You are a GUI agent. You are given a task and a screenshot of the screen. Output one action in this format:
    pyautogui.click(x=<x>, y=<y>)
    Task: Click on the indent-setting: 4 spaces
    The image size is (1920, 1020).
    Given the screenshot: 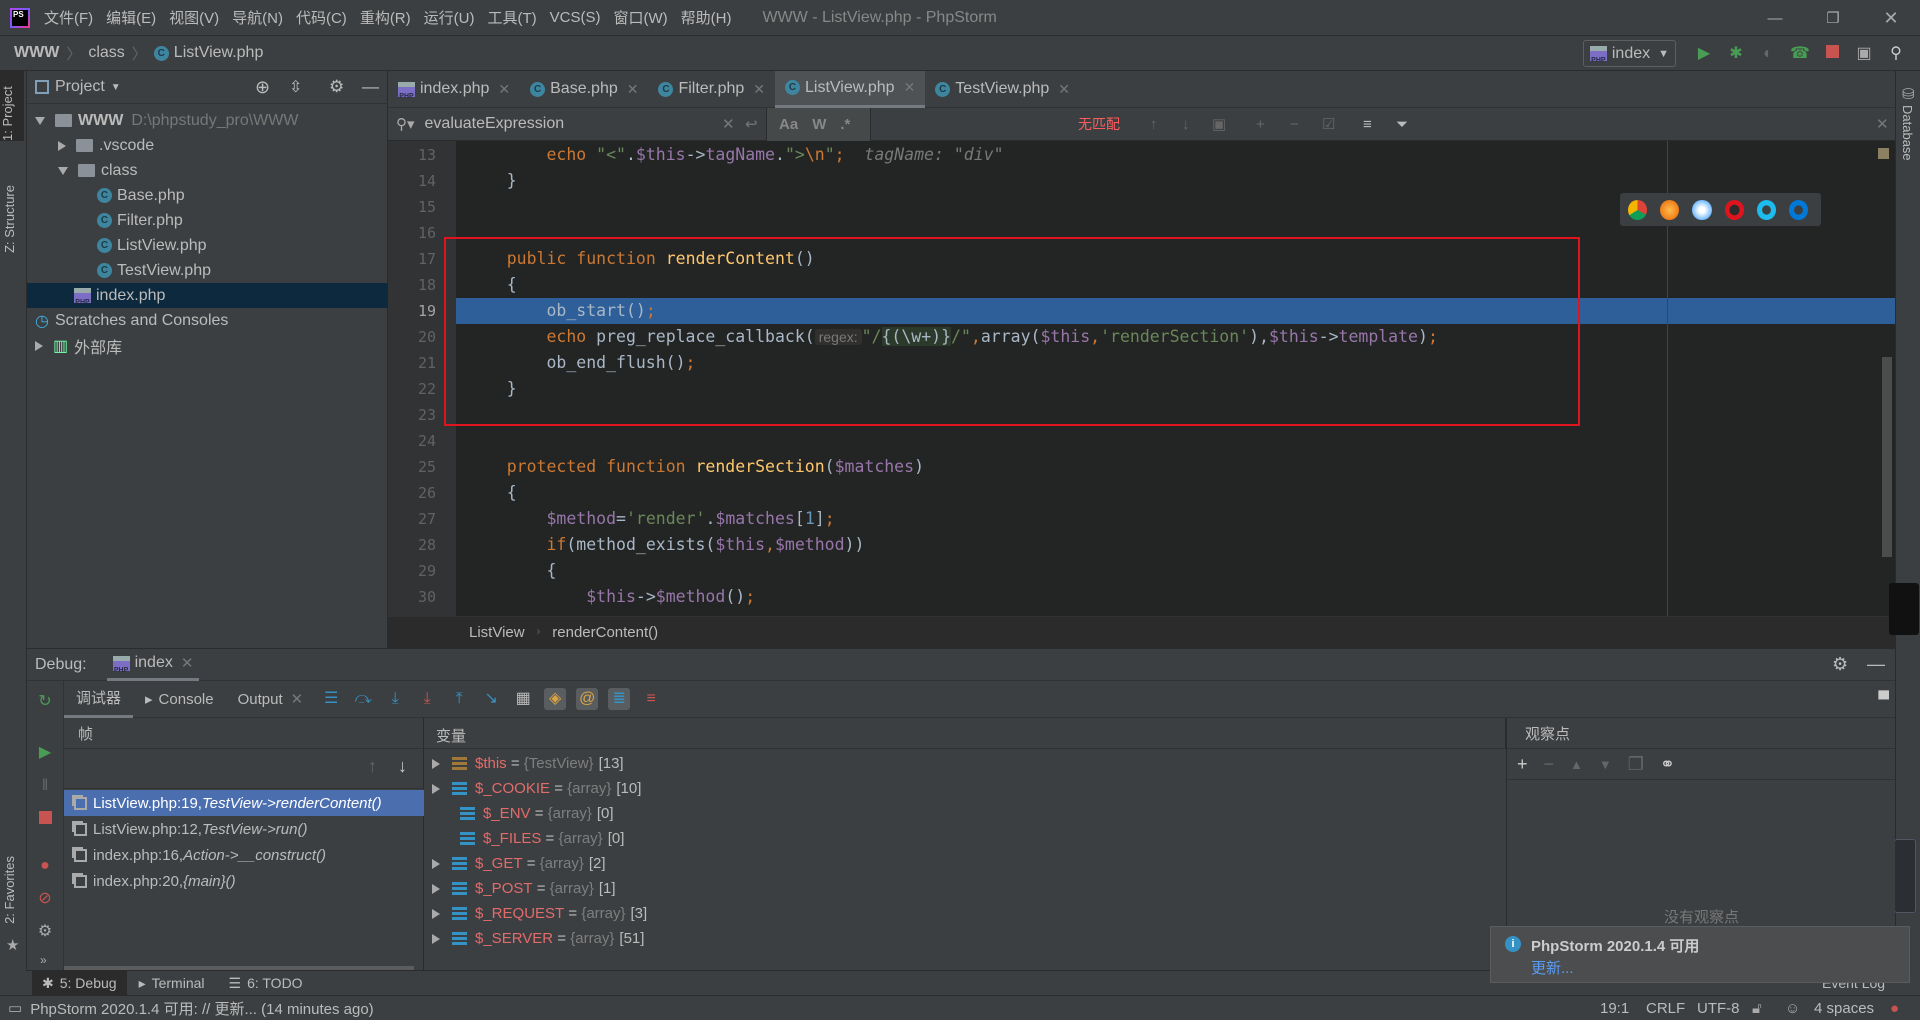 What is the action you would take?
    pyautogui.click(x=1844, y=1008)
    